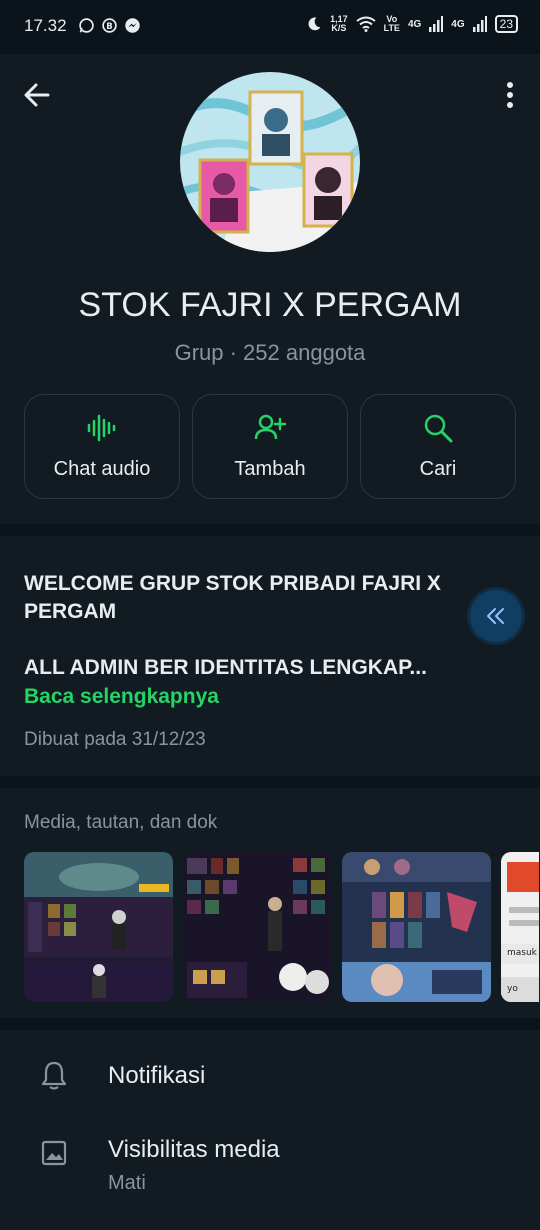 The height and width of the screenshot is (1230, 540). What do you see at coordinates (522, 953) in the screenshot?
I see `thumb-text-masuk: masuk` at bounding box center [522, 953].